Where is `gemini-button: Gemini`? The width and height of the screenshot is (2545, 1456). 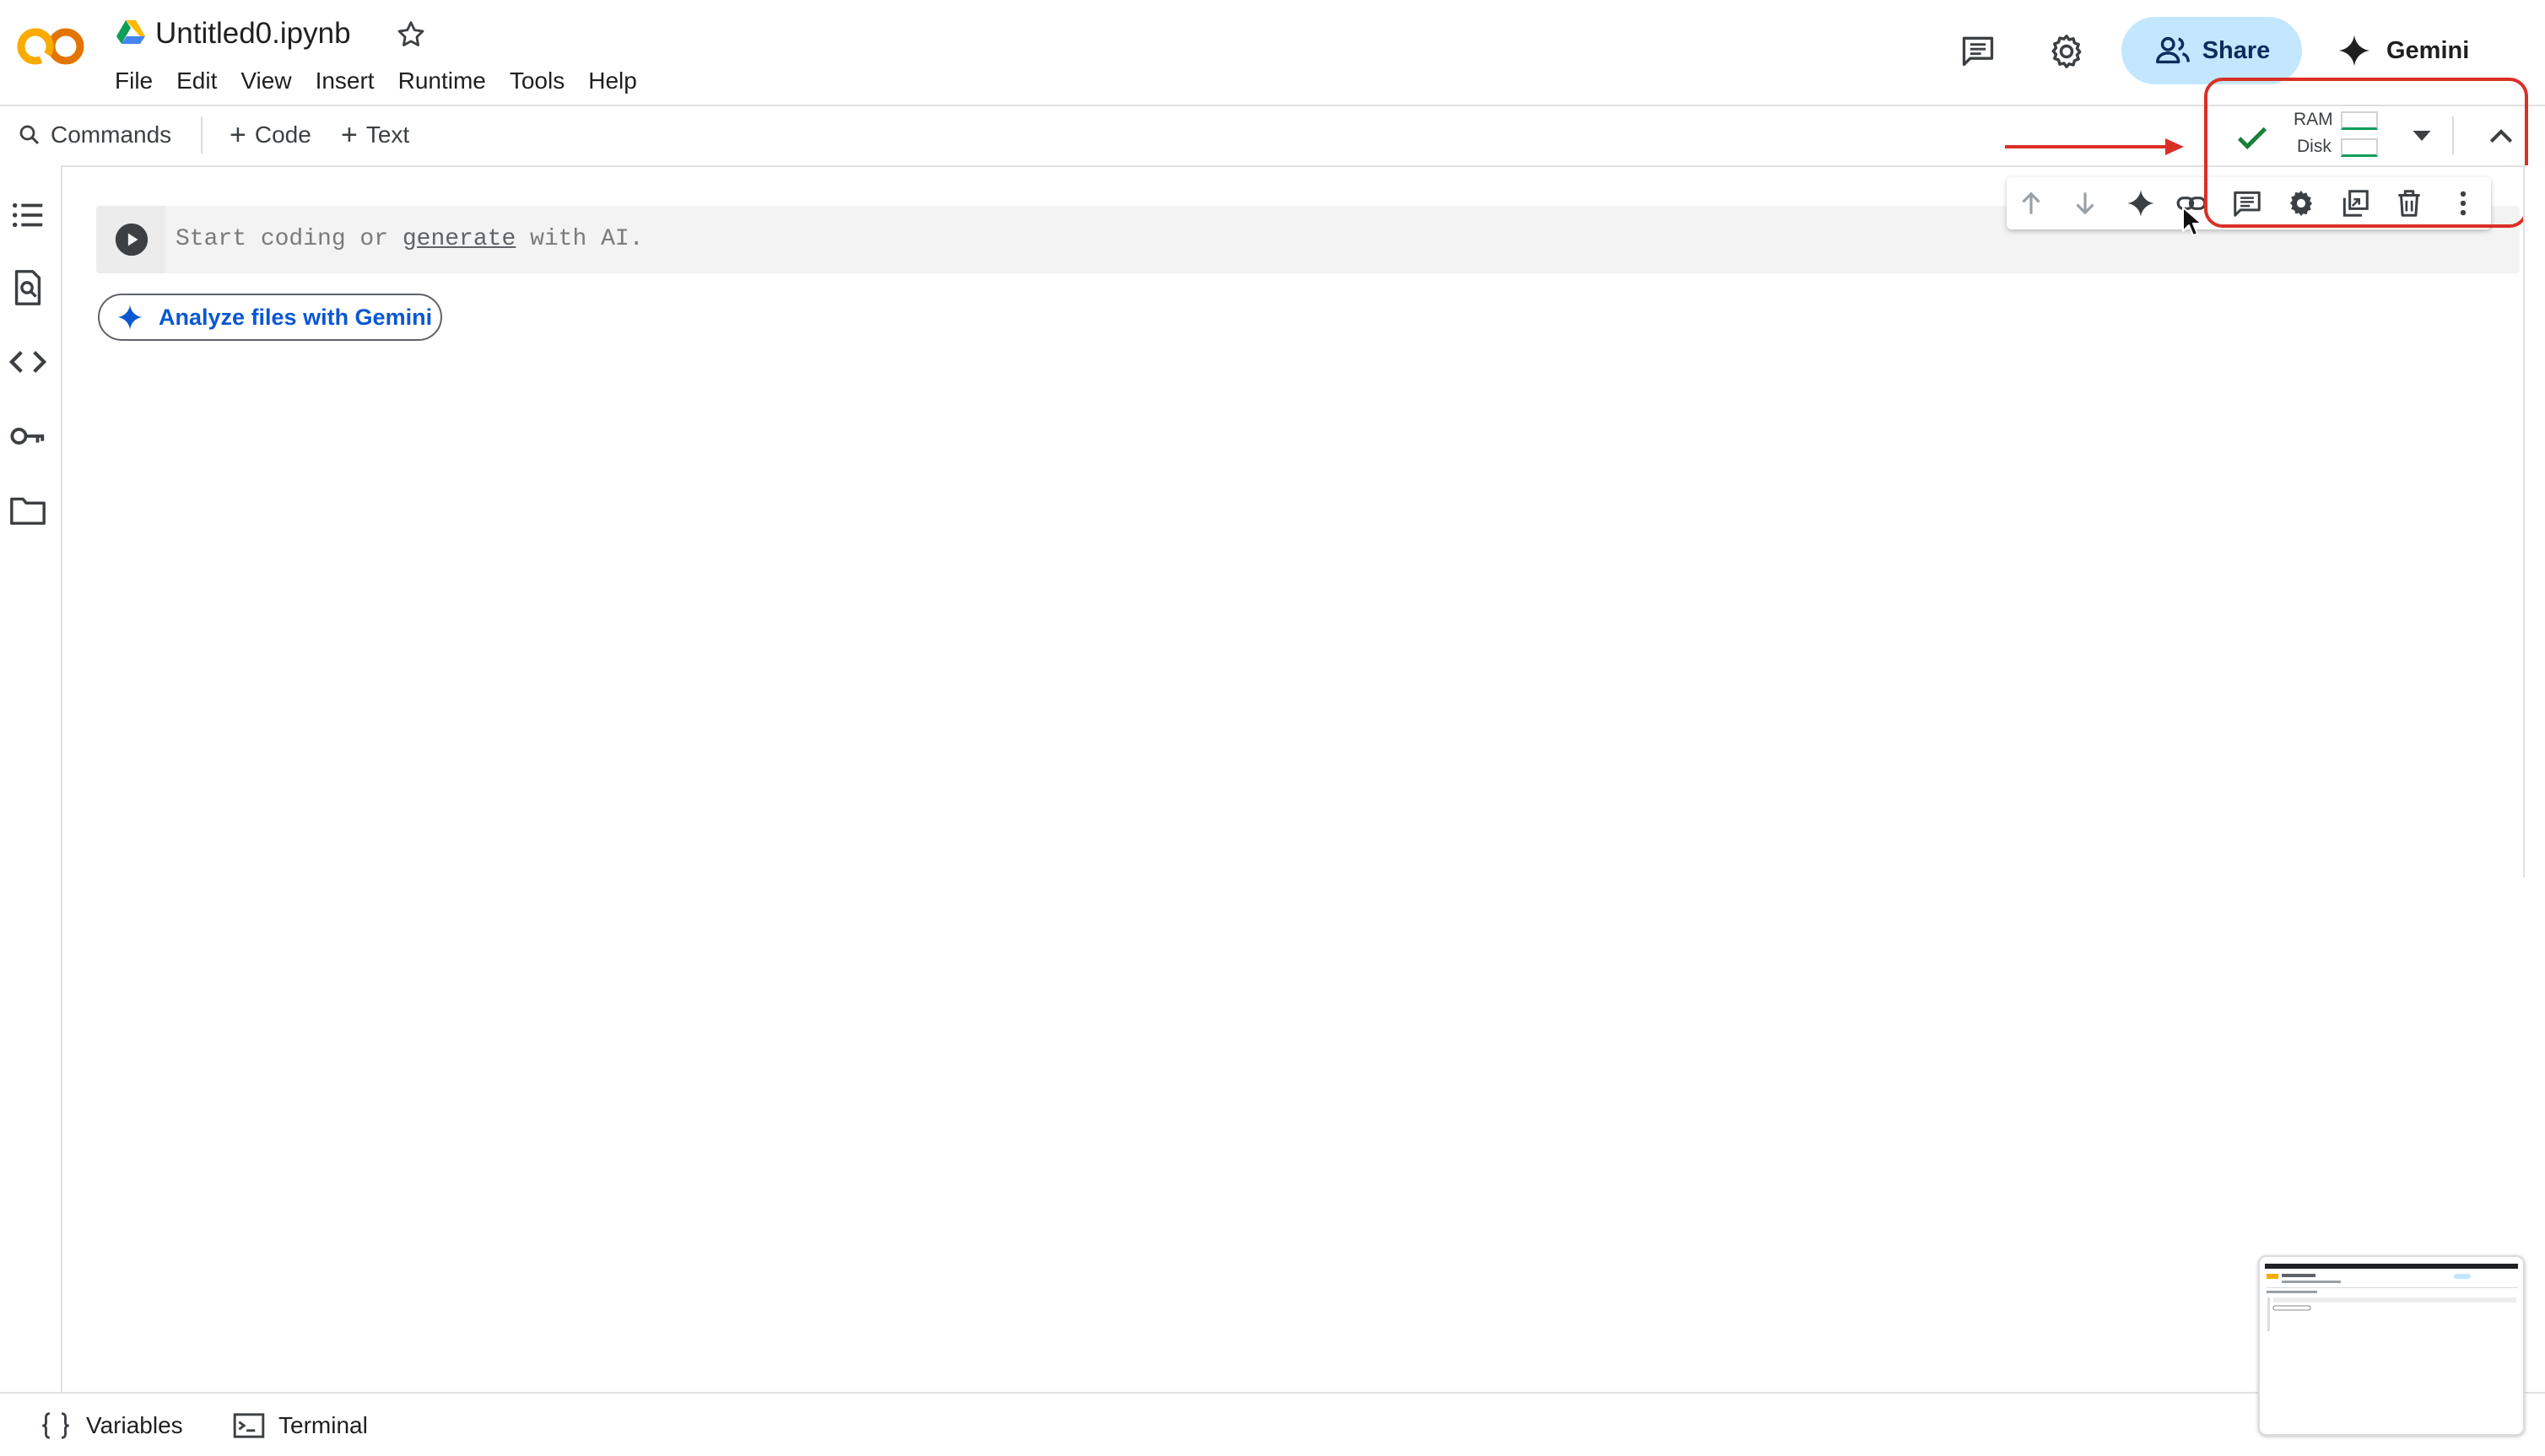 gemini-button: Gemini is located at coordinates (2409, 50).